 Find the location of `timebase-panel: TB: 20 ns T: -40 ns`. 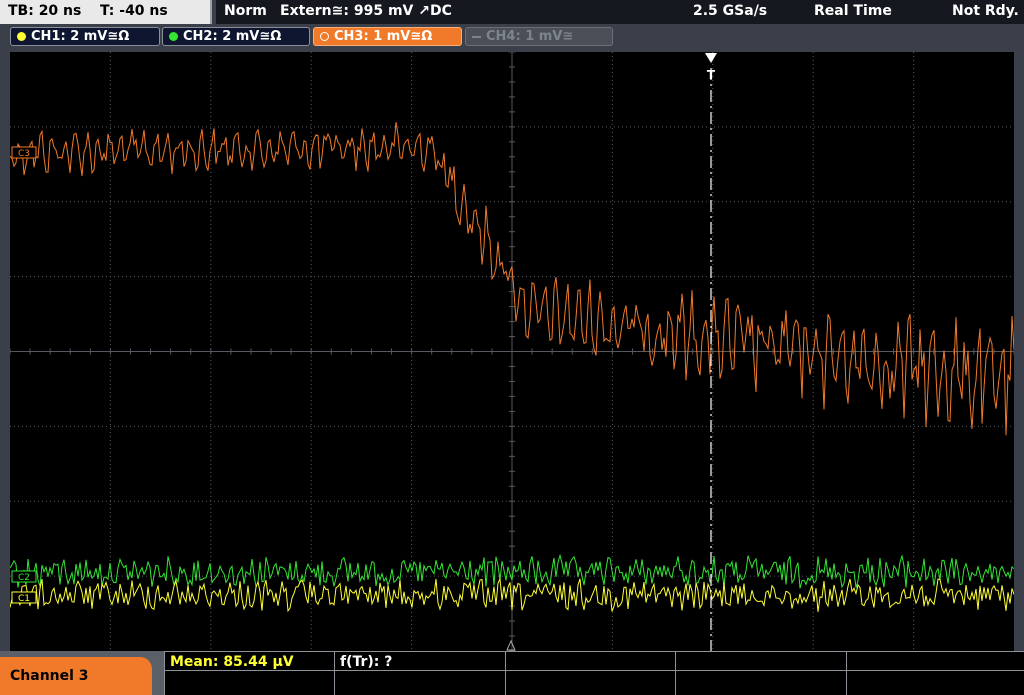

timebase-panel: TB: 20 ns T: -40 ns is located at coordinates (106, 12).